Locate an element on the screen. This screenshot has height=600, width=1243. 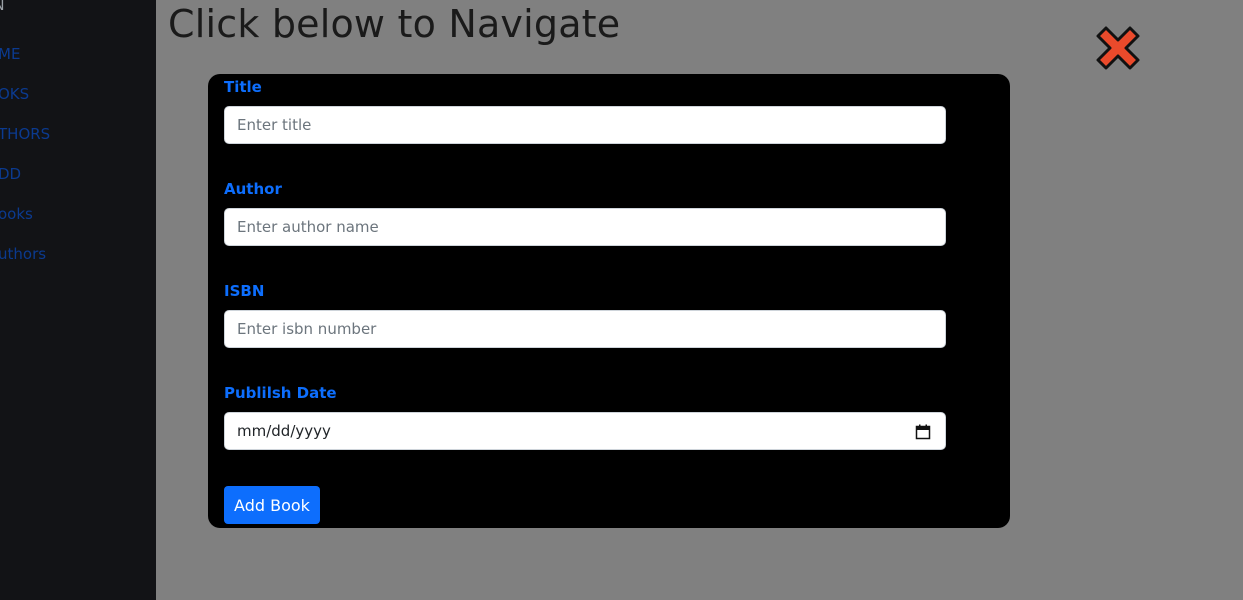
sidebar-item-books: OKS is located at coordinates (14, 94).